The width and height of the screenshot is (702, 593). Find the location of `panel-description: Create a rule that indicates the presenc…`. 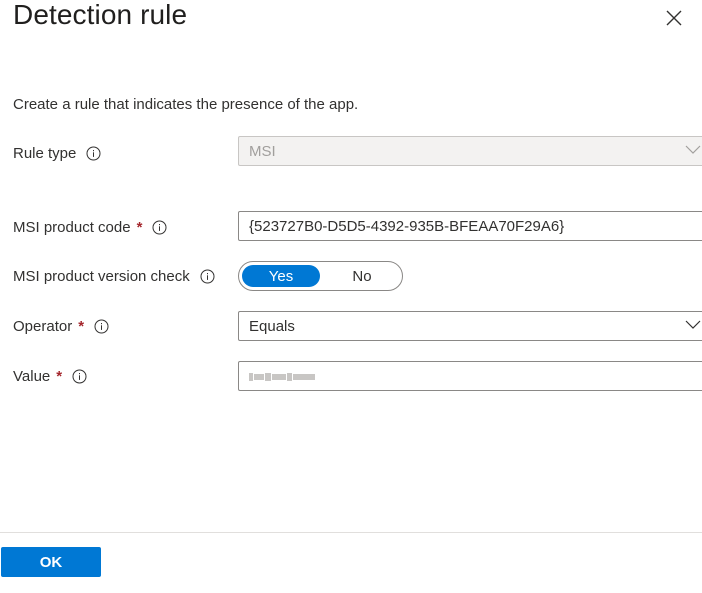

panel-description: Create a rule that indicates the presenc… is located at coordinates (186, 104).